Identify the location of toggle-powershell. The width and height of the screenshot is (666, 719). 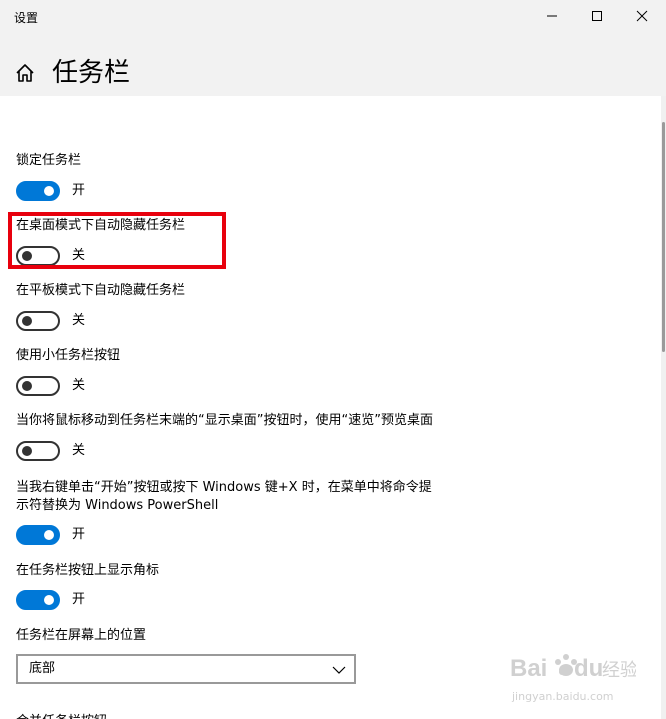
(38, 535).